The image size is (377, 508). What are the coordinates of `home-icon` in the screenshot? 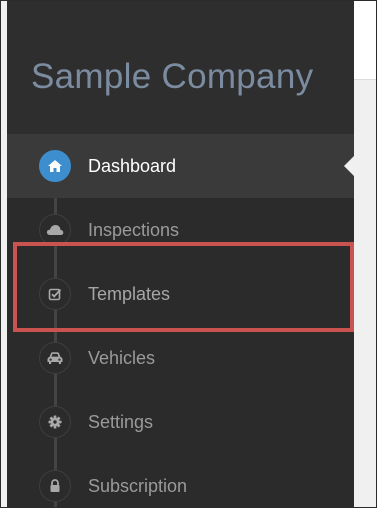 It's located at (55, 166).